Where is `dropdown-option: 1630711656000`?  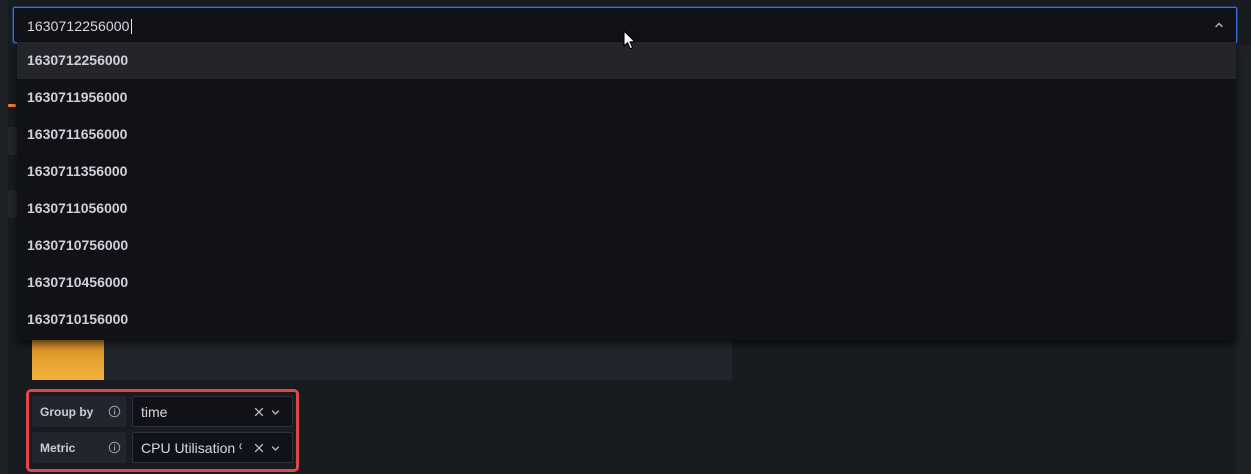 dropdown-option: 1630711656000 is located at coordinates (626, 134).